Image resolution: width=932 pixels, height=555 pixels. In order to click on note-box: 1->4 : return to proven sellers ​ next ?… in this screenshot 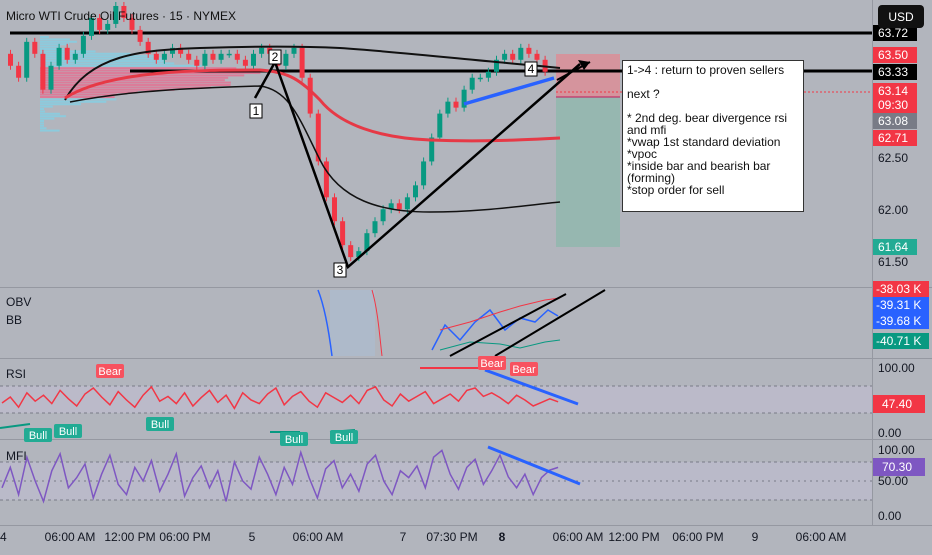, I will do `click(713, 136)`.